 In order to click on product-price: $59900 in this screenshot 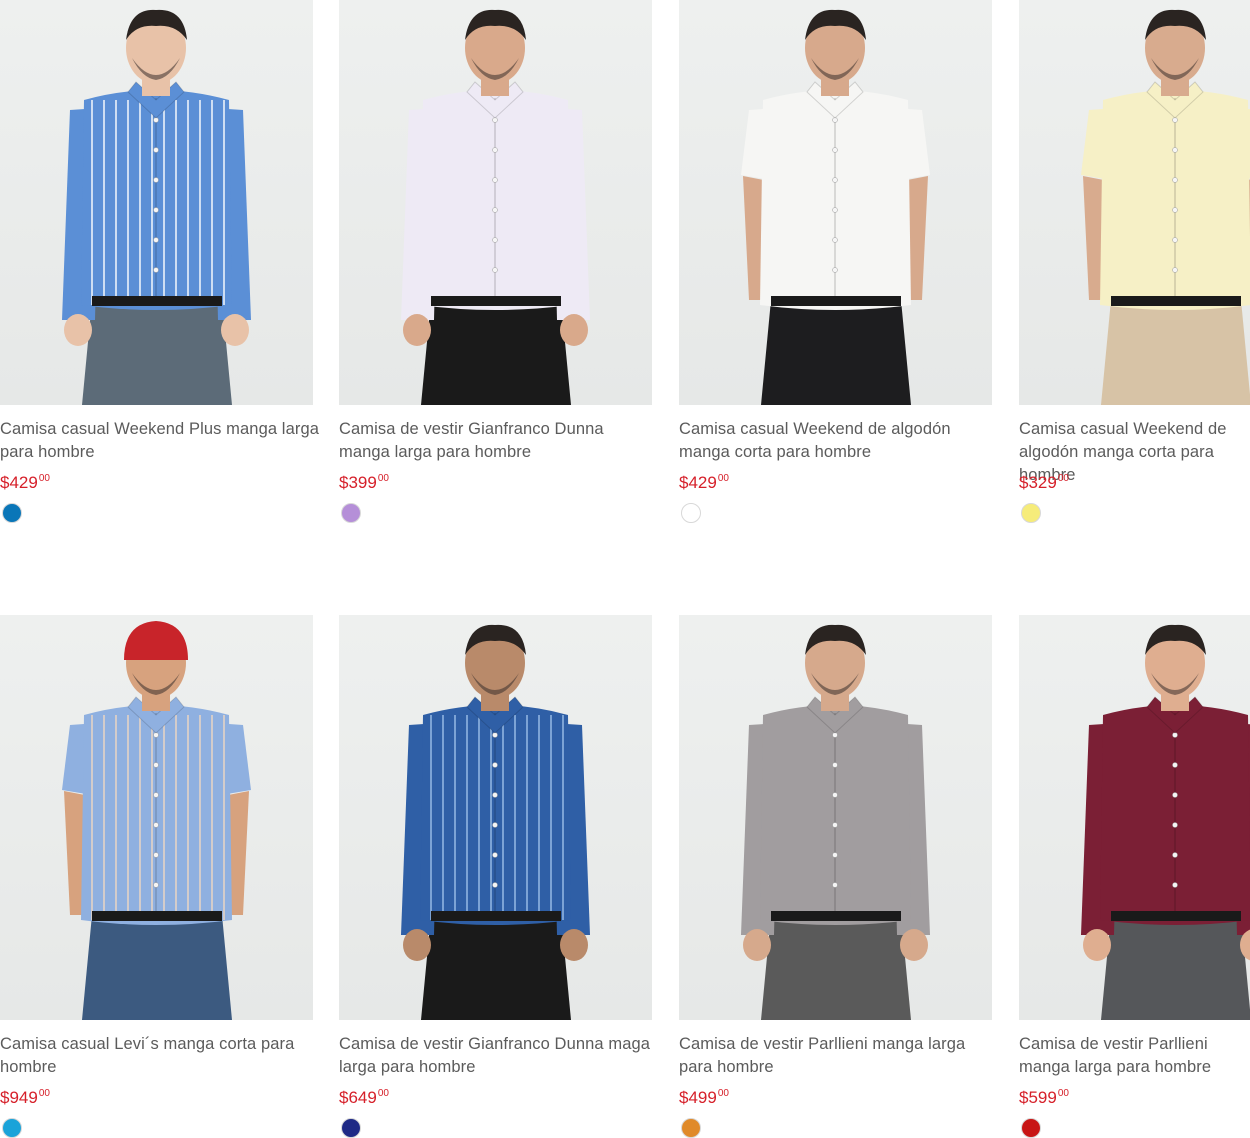, I will do `click(1044, 1097)`.